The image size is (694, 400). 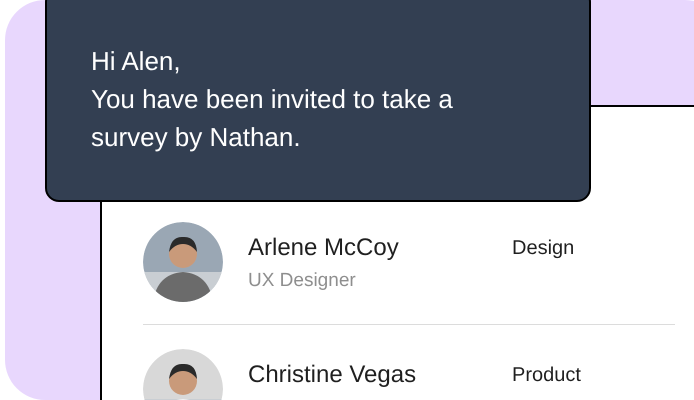 What do you see at coordinates (324, 248) in the screenshot?
I see `person-name: Arlene McCoy` at bounding box center [324, 248].